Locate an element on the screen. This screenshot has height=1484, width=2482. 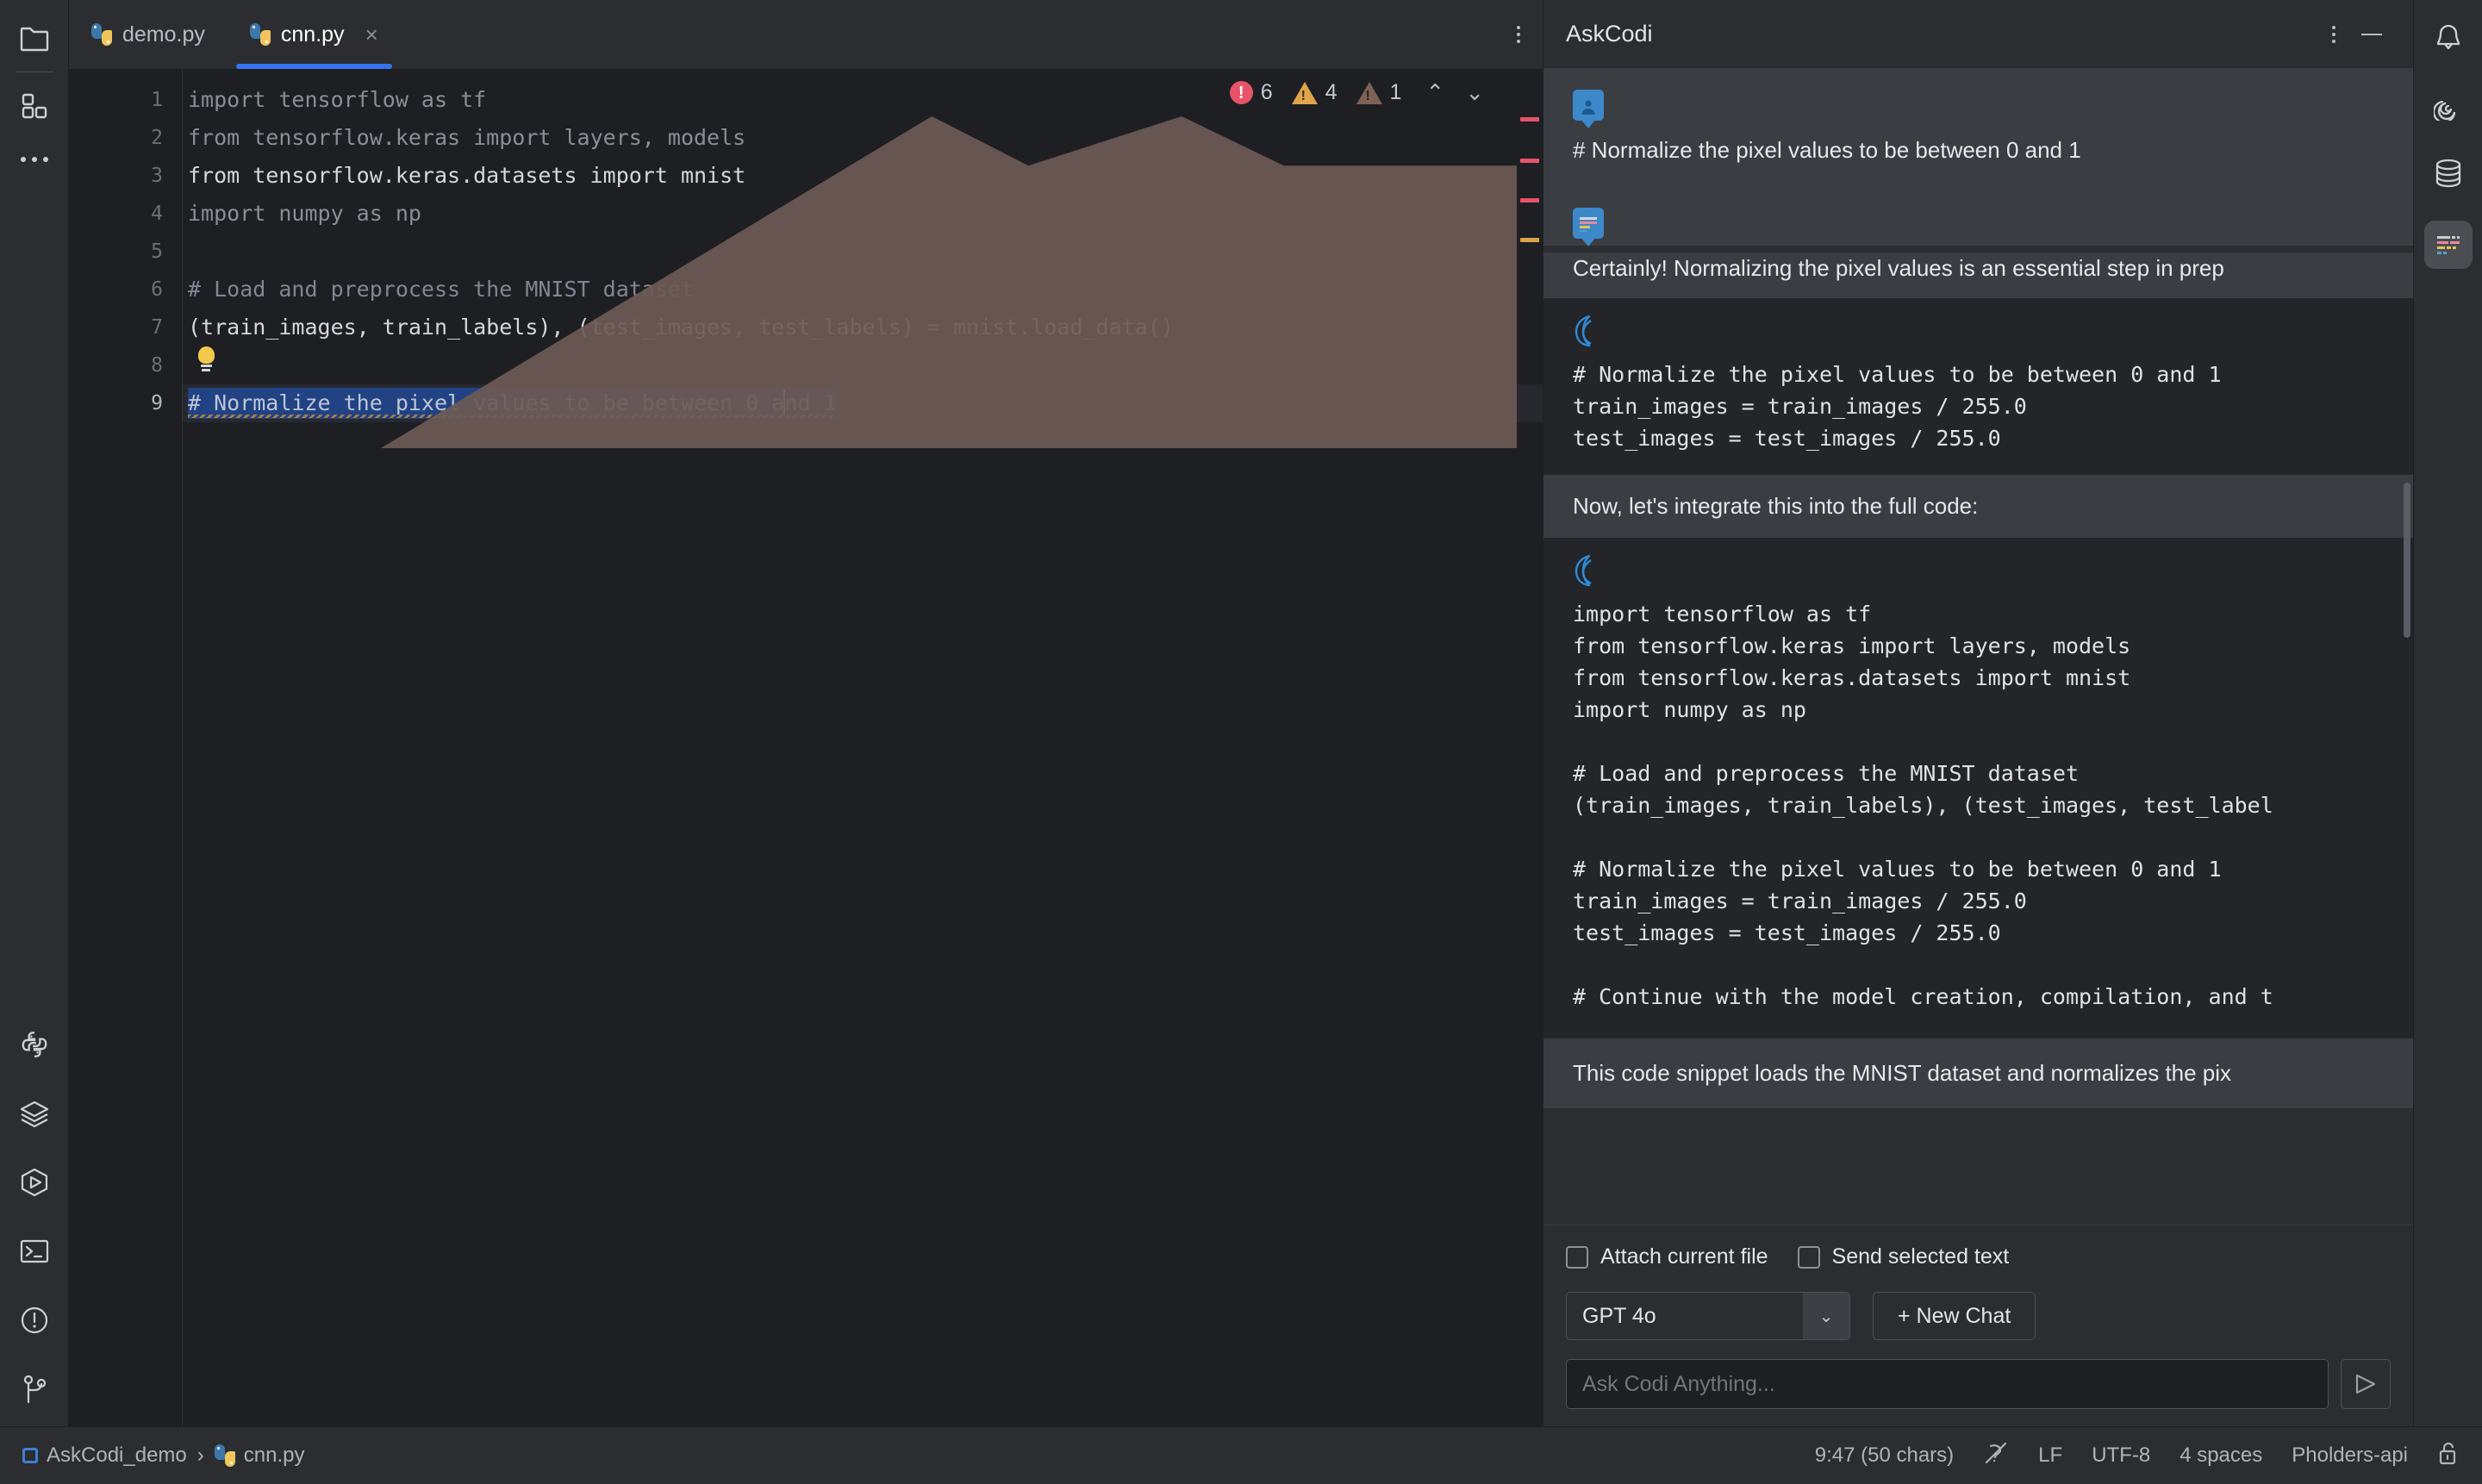
terminal-icon is located at coordinates (34, 1251).